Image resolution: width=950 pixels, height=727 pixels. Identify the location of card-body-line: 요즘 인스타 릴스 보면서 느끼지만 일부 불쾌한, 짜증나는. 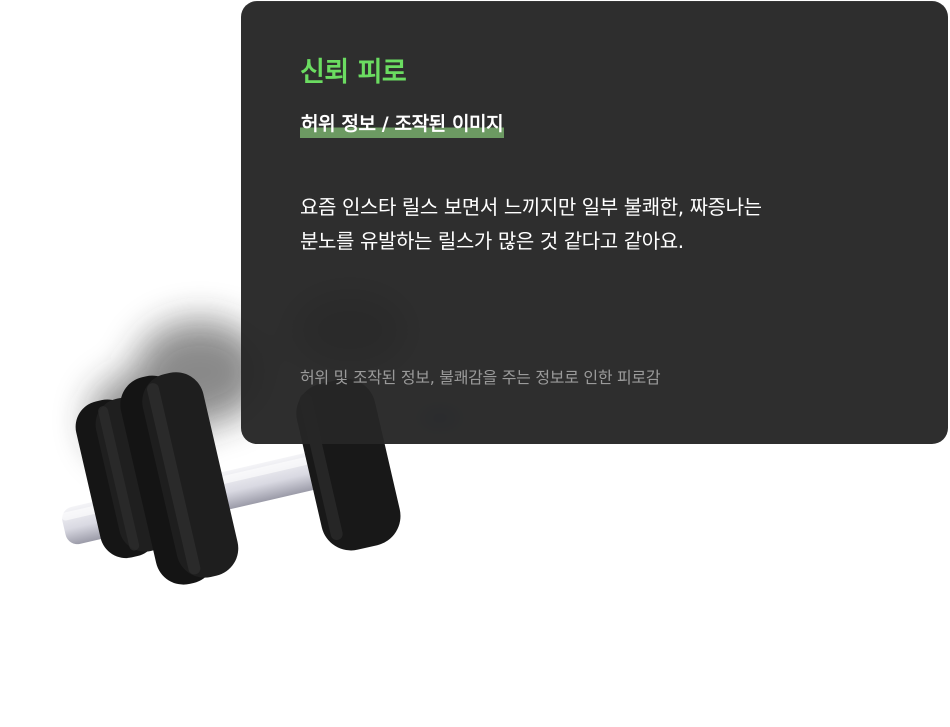
(531, 207).